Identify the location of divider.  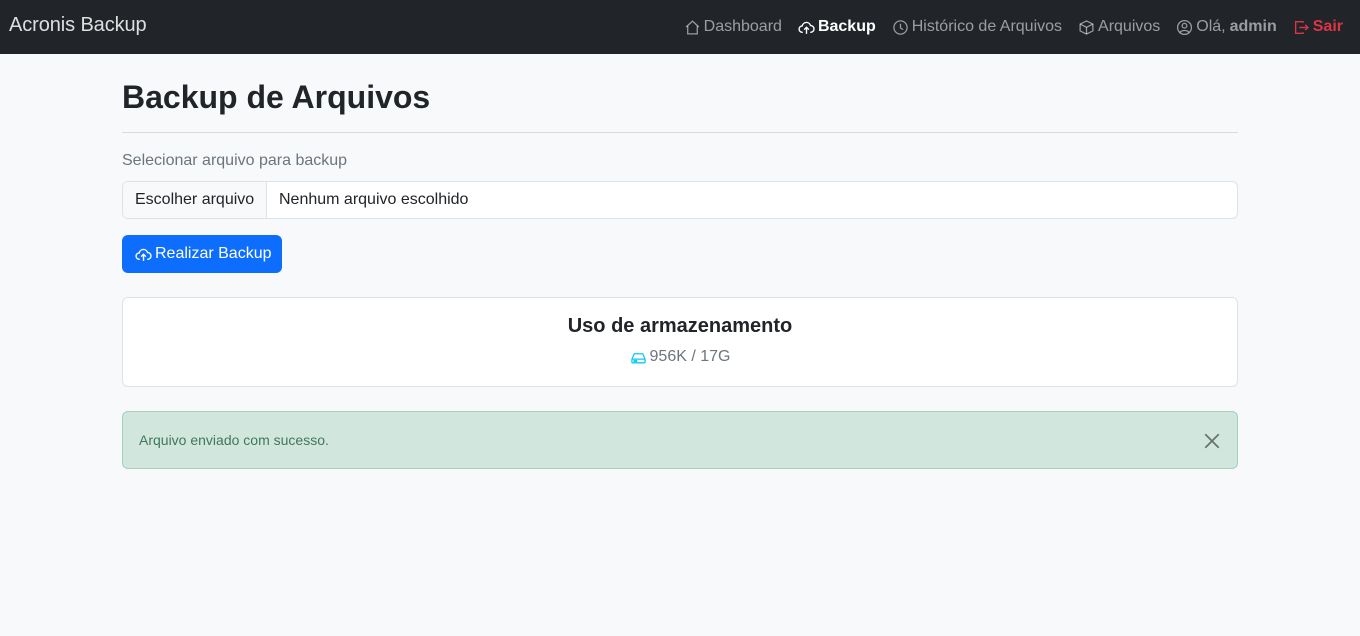
(680, 132).